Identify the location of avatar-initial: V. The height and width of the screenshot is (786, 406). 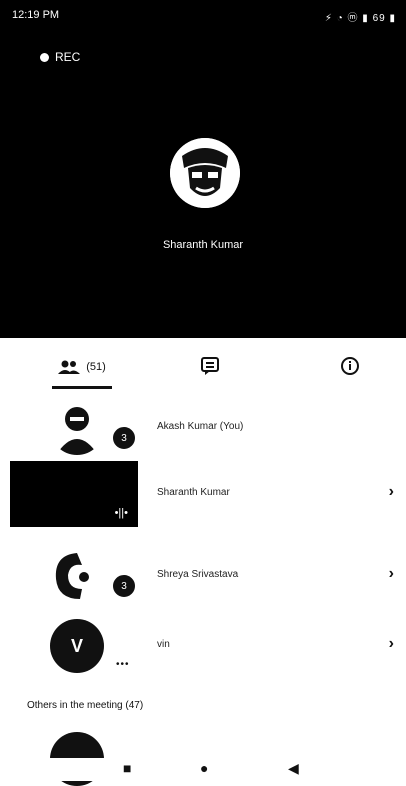
(76, 645).